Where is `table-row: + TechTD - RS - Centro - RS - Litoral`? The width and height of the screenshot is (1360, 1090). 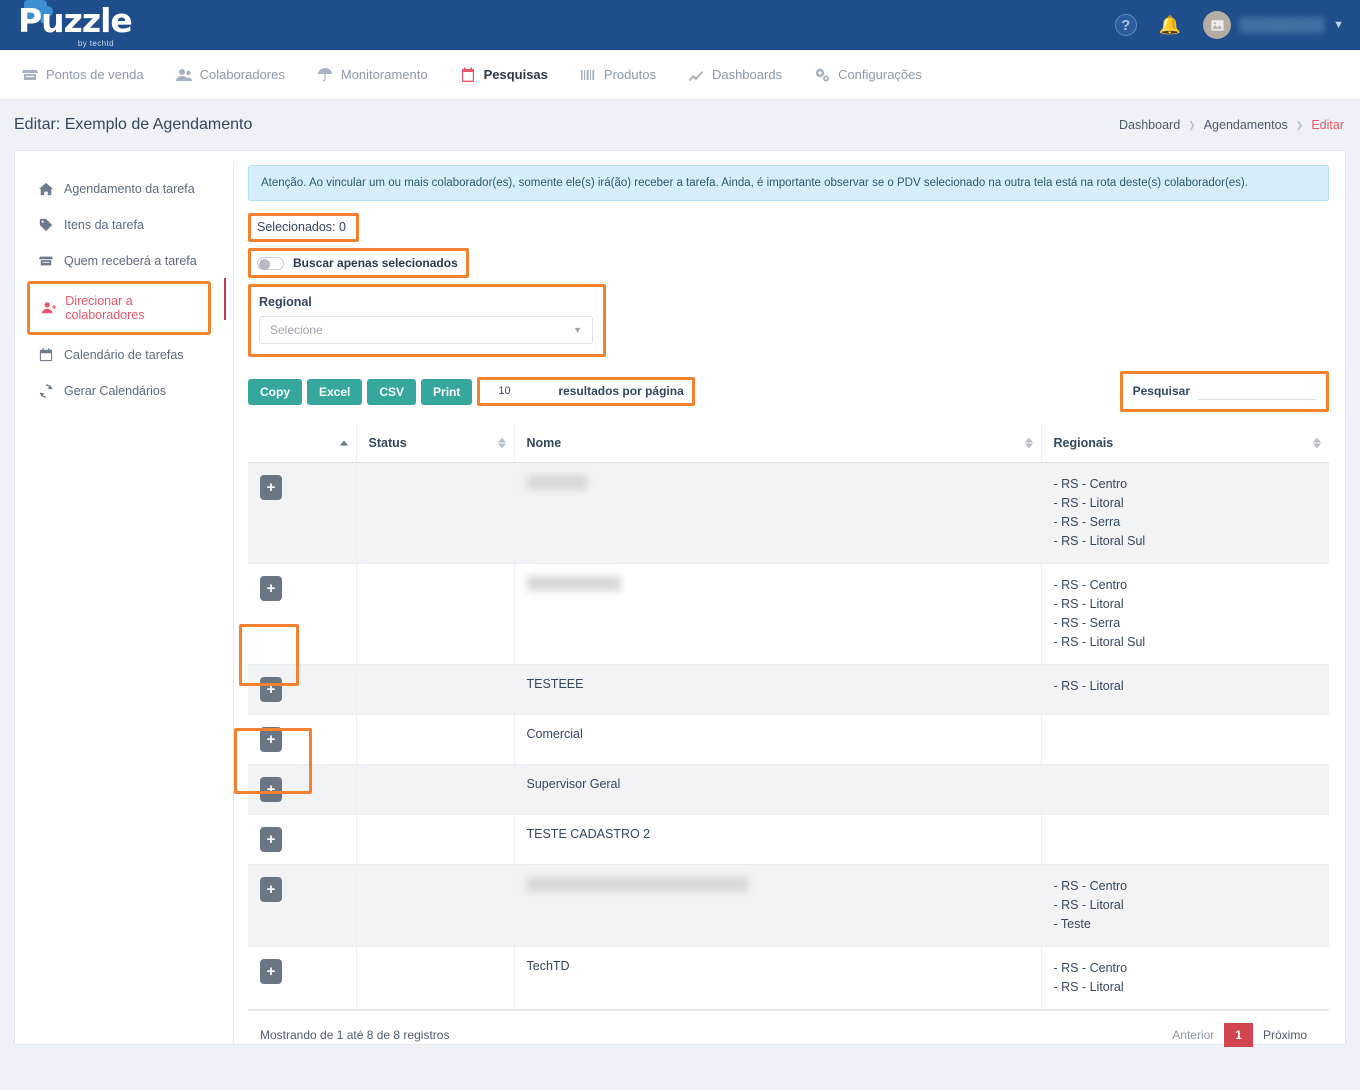 table-row: + TechTD - RS - Centro - RS - Litoral is located at coordinates (788, 978).